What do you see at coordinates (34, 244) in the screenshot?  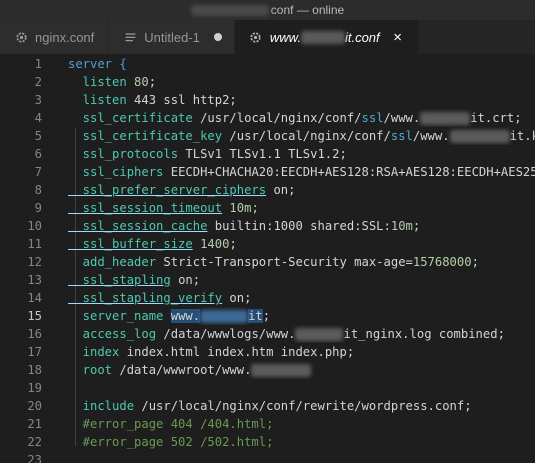 I see `line-number: 11` at bounding box center [34, 244].